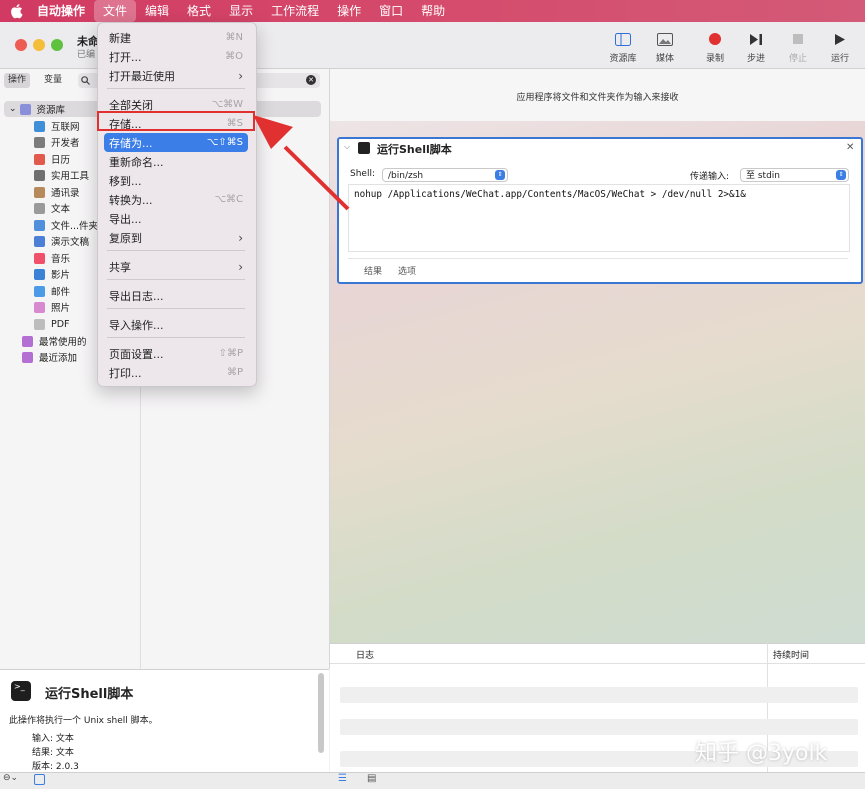  I want to click on description-version: 版本: 2.0.3, so click(55, 767).